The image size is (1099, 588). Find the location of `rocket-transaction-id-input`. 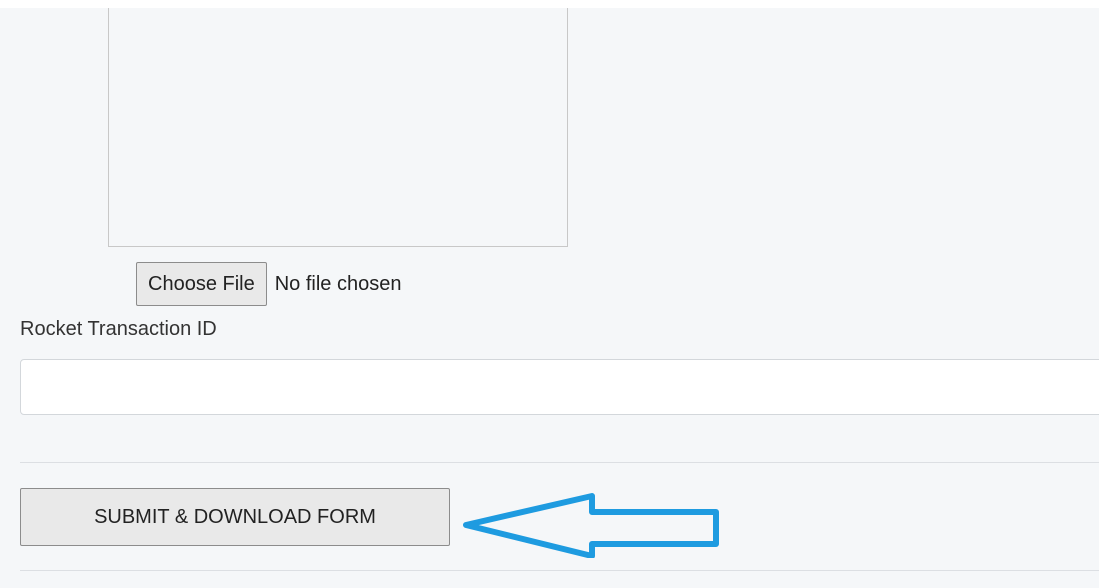

rocket-transaction-id-input is located at coordinates (559, 387).